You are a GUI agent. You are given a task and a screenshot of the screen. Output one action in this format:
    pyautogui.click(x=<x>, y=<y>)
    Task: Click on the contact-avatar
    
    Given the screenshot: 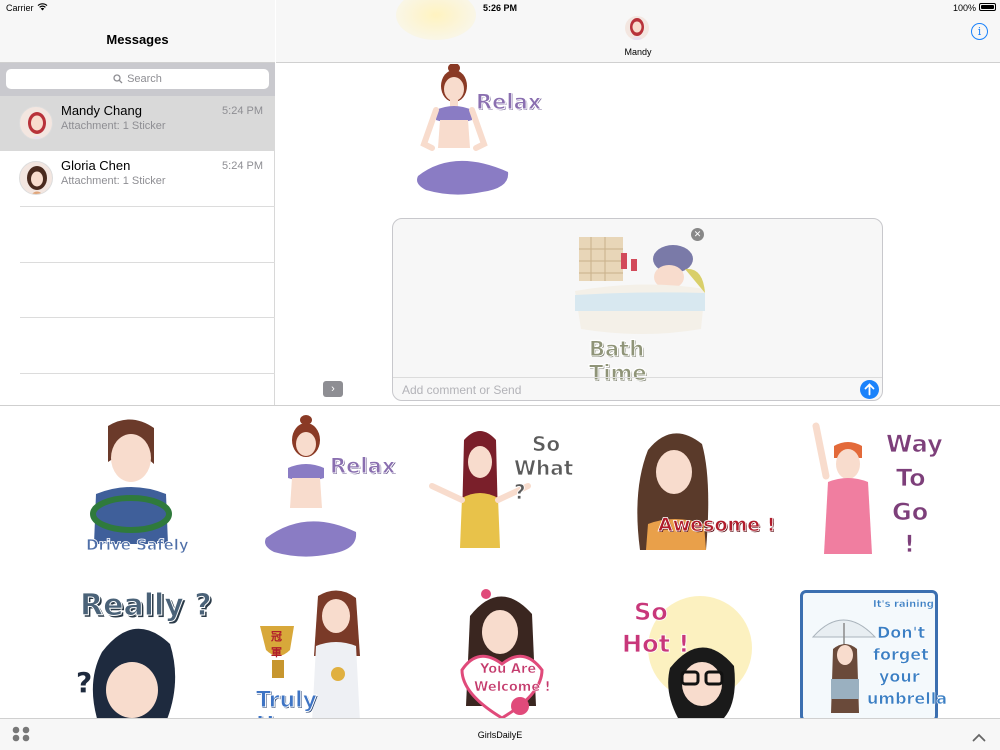 What is the action you would take?
    pyautogui.click(x=637, y=28)
    